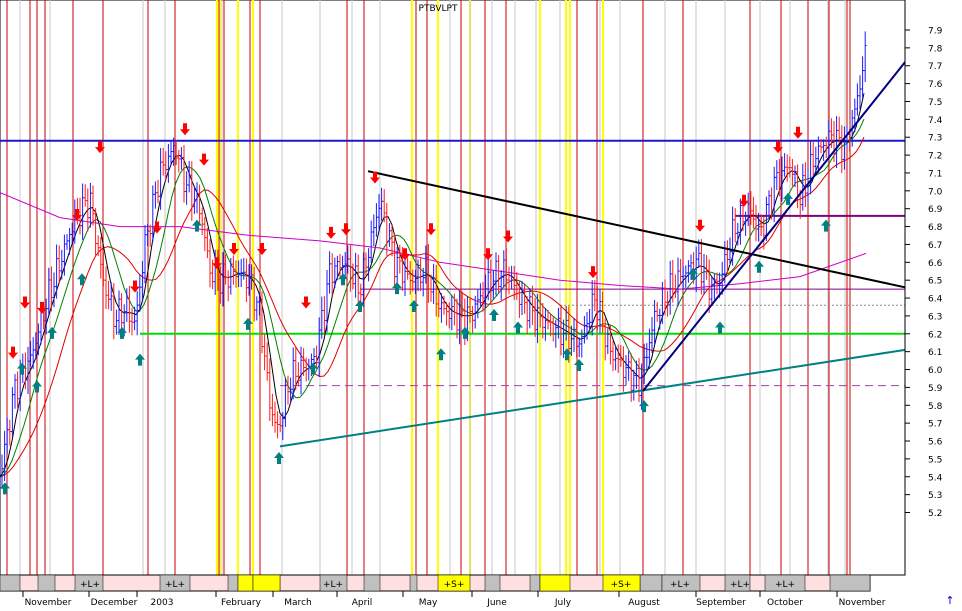  What do you see at coordinates (644, 602) in the screenshot?
I see `x-tick-label: August` at bounding box center [644, 602].